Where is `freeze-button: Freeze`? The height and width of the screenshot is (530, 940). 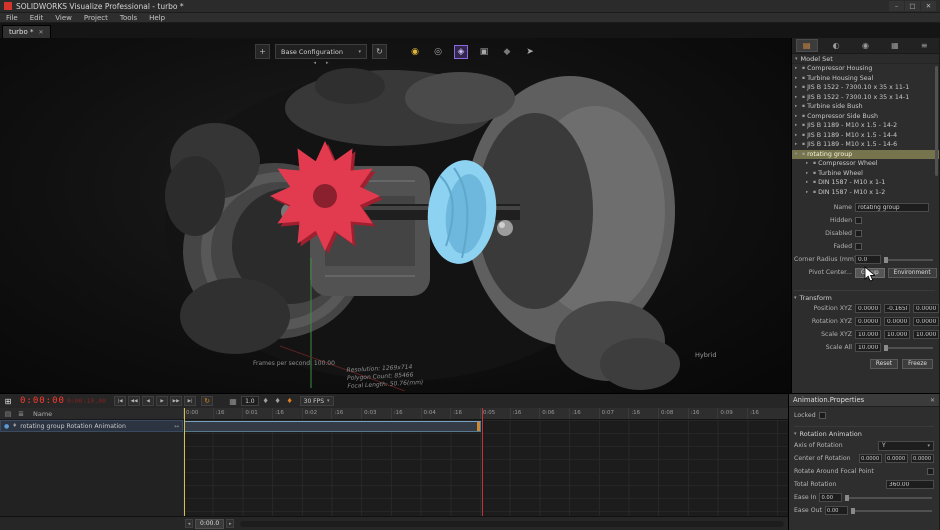
freeze-button: Freeze is located at coordinates (917, 364).